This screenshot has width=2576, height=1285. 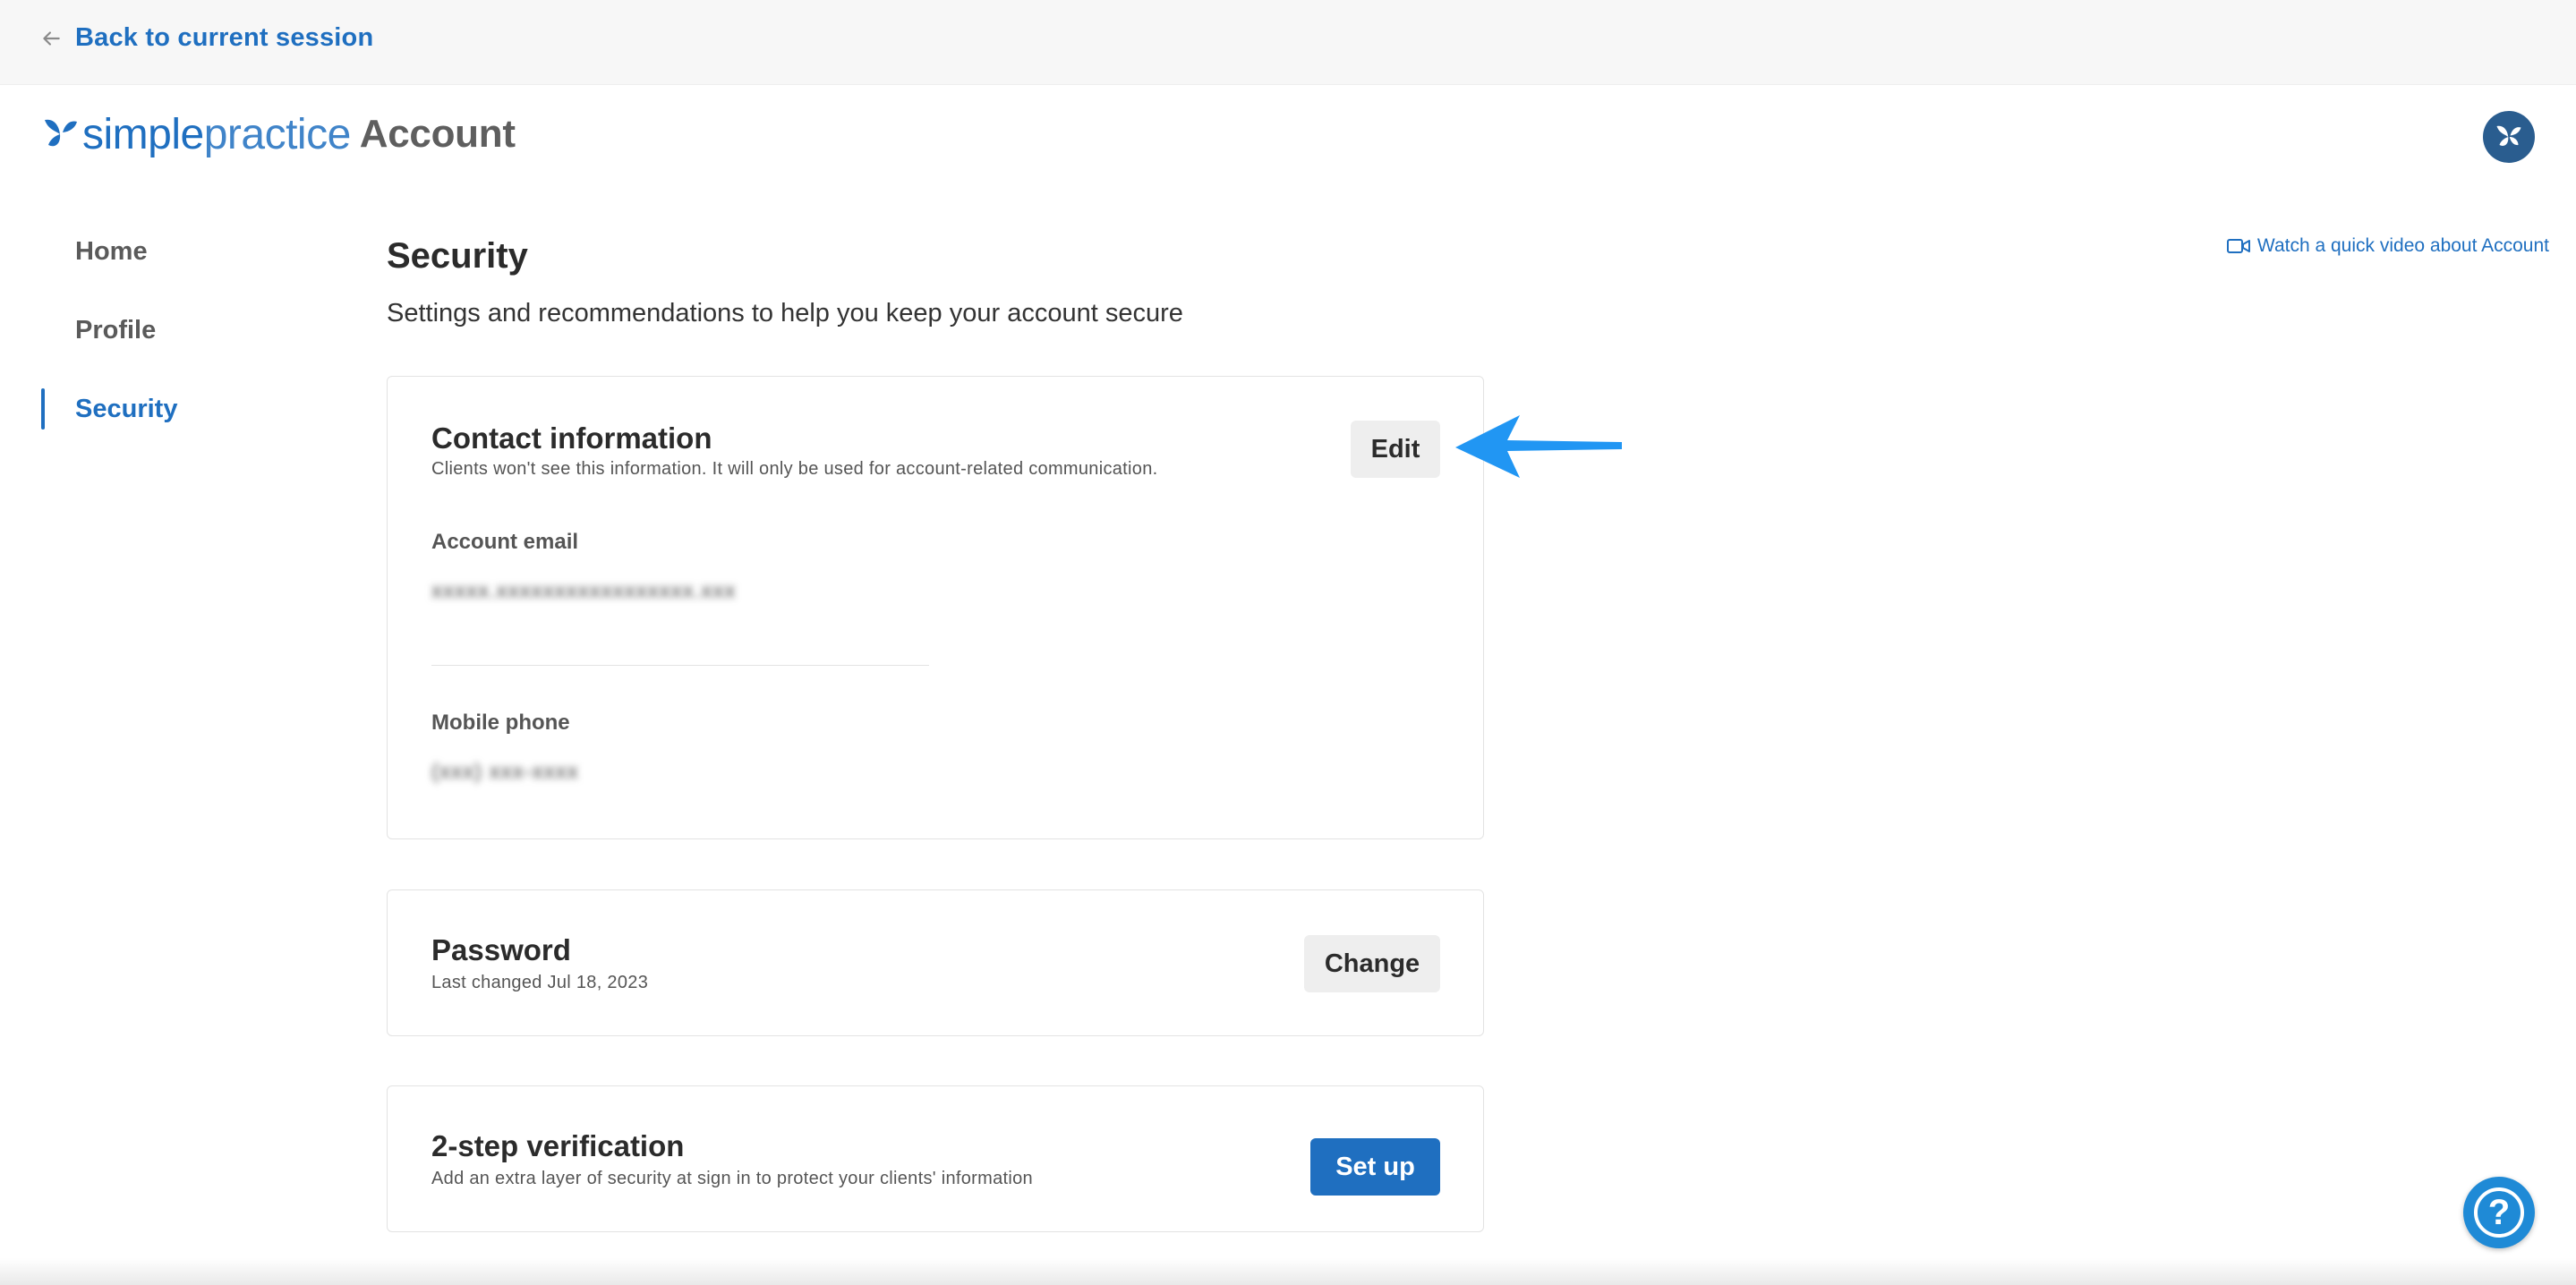 What do you see at coordinates (1372, 963) in the screenshot?
I see `change-password-button: Change` at bounding box center [1372, 963].